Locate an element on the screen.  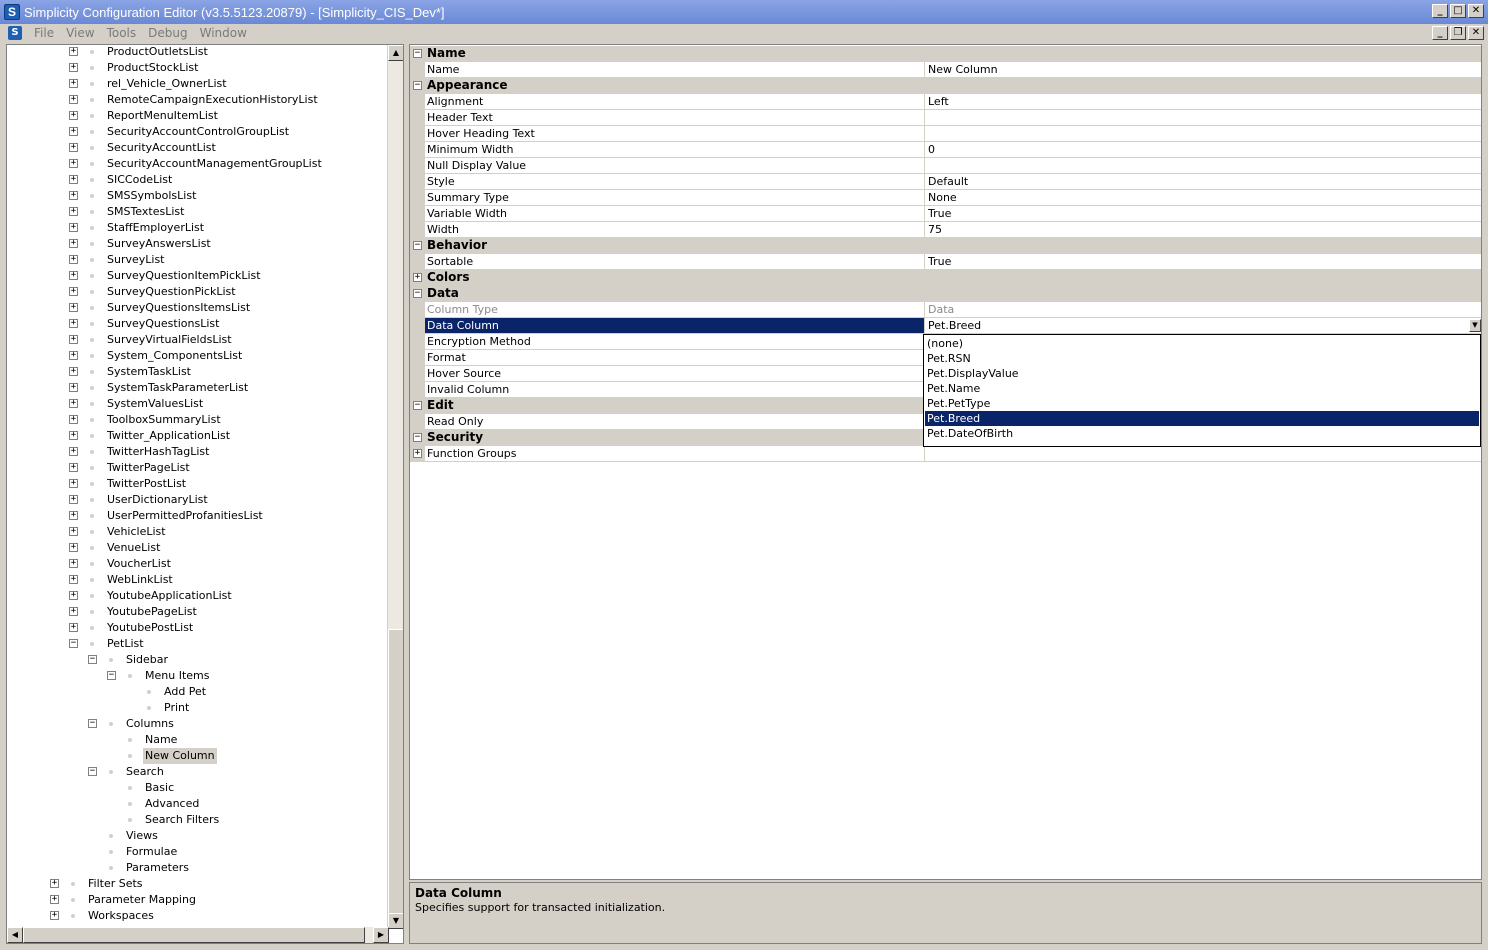
tree-node: New Column is located at coordinates (197, 756).